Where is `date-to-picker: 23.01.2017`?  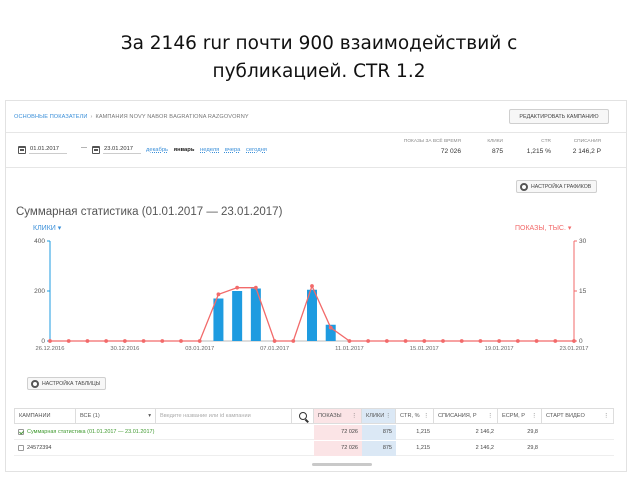
date-to-picker: 23.01.2017 is located at coordinates (117, 150).